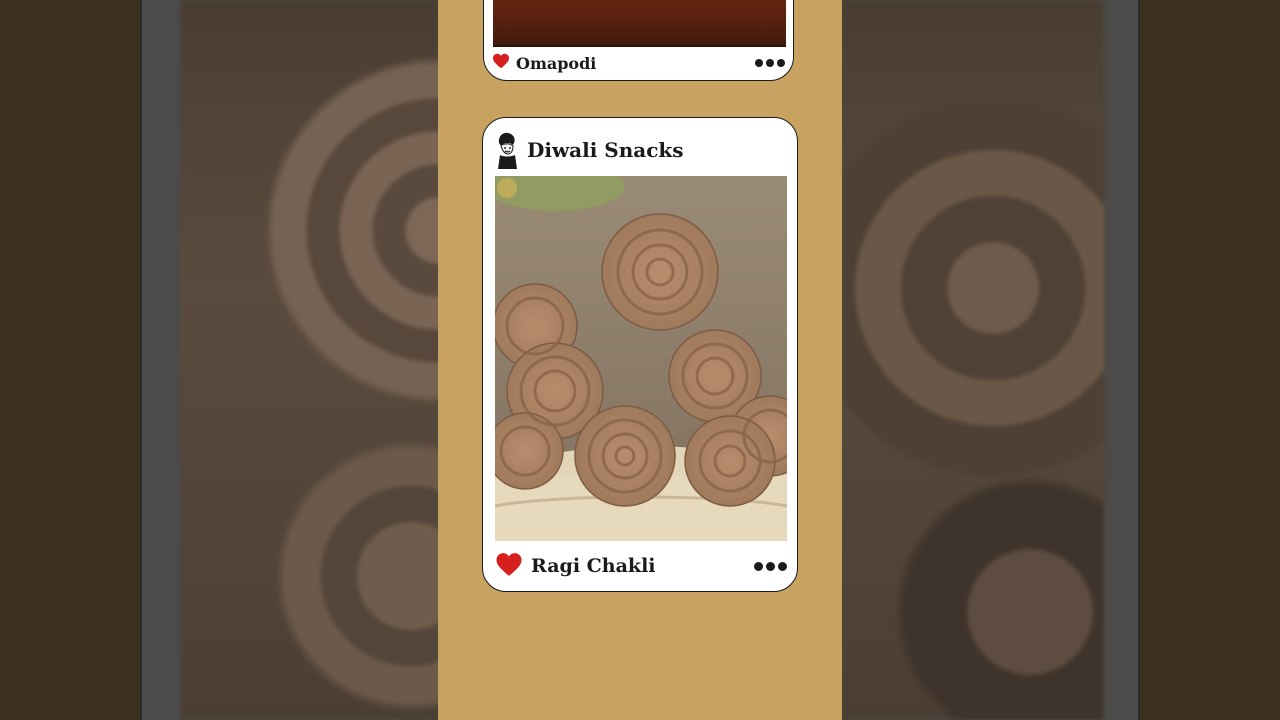 The image size is (1280, 720). What do you see at coordinates (507, 150) in the screenshot?
I see `chef-avatar-icon` at bounding box center [507, 150].